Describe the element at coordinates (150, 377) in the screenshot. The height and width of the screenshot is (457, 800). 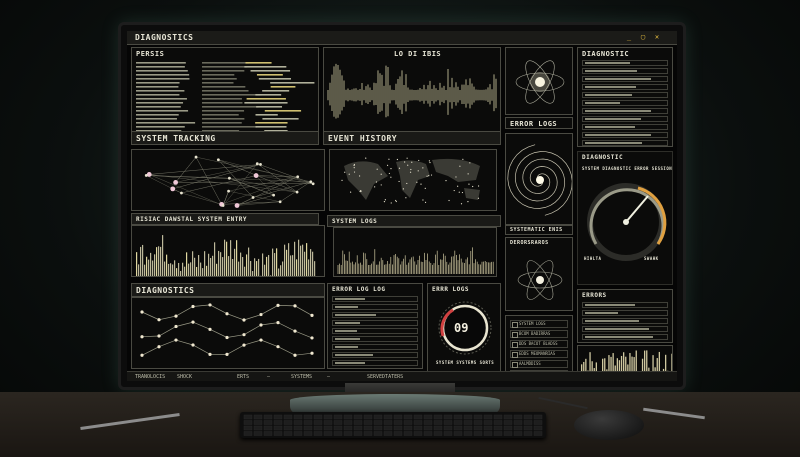
I see `taskbar-item-1: TRANOLOCIS` at that location.